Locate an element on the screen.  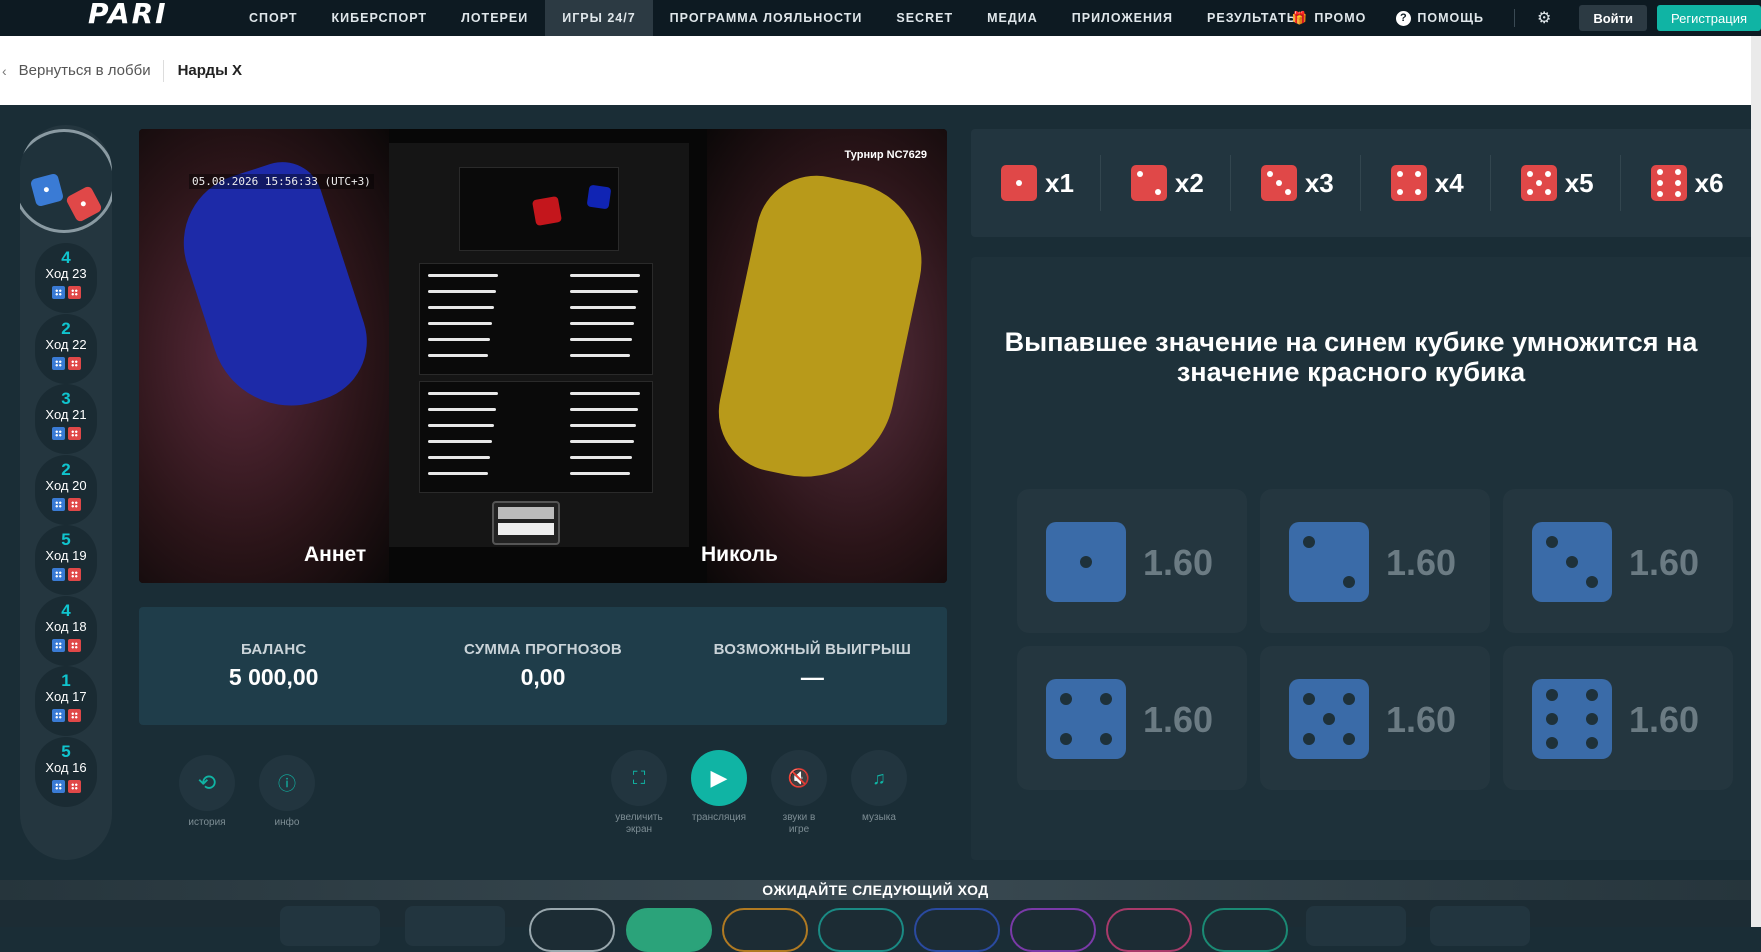
fullscreen-button: ⛶ увеличить экран is located at coordinates (639, 793).